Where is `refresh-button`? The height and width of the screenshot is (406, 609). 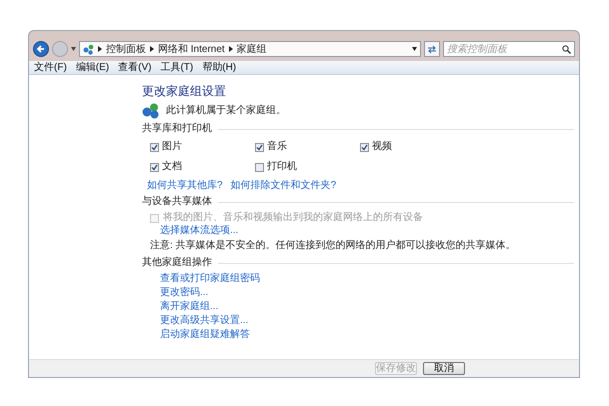
refresh-button is located at coordinates (432, 49).